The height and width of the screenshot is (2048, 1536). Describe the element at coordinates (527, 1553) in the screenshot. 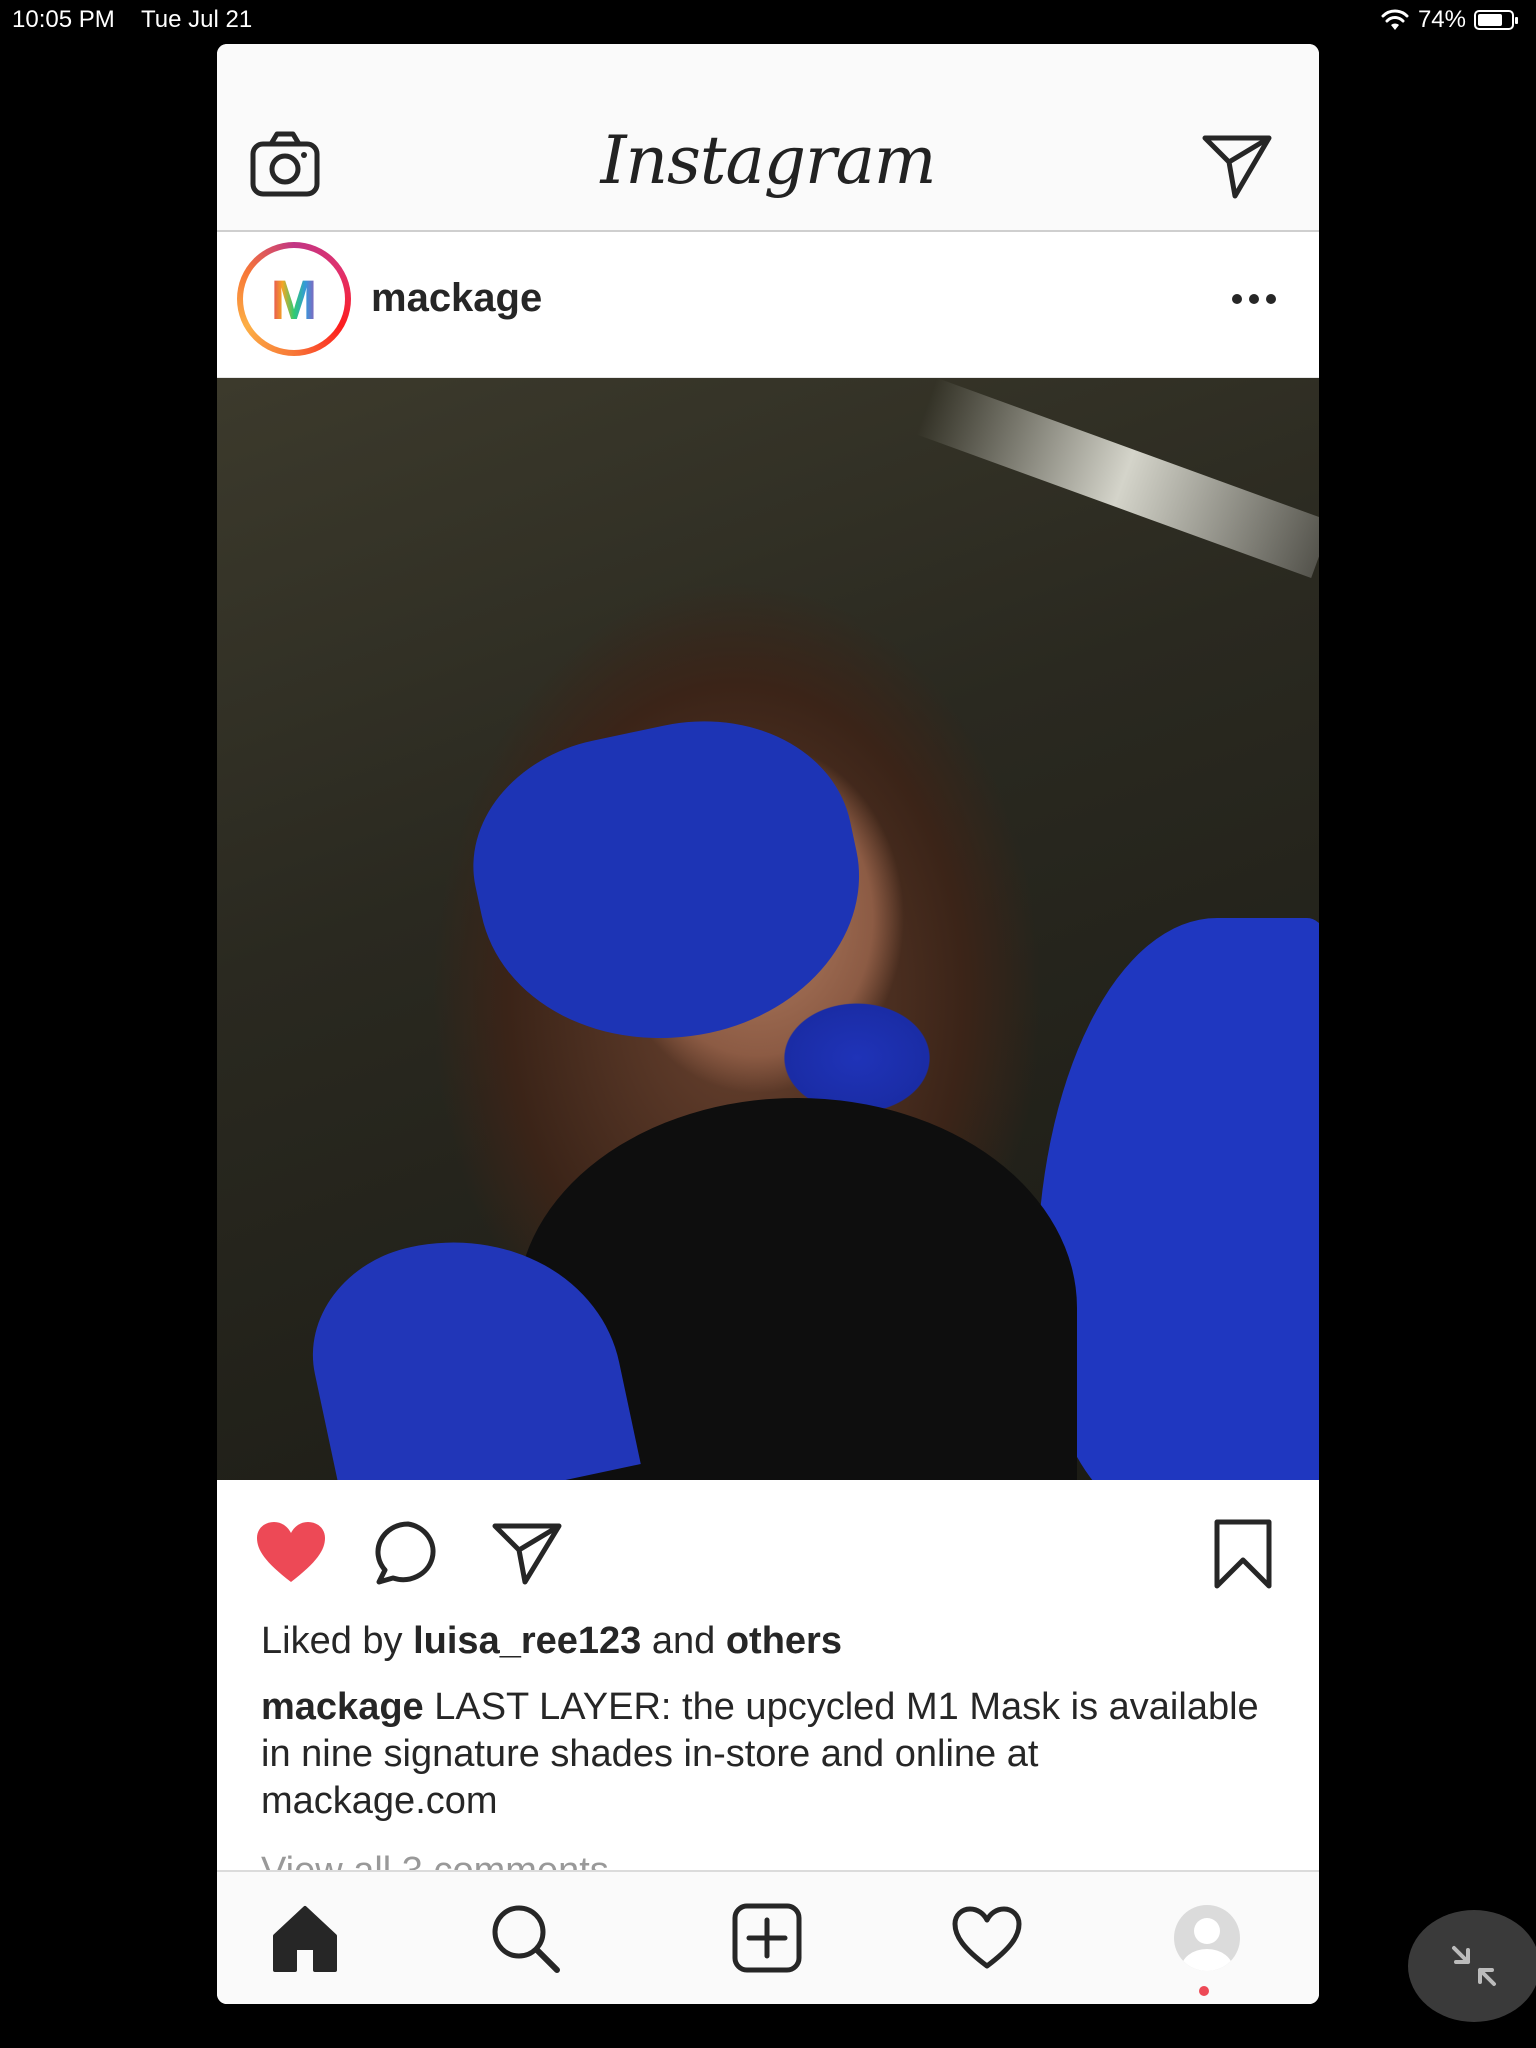

I see `share-icon` at that location.